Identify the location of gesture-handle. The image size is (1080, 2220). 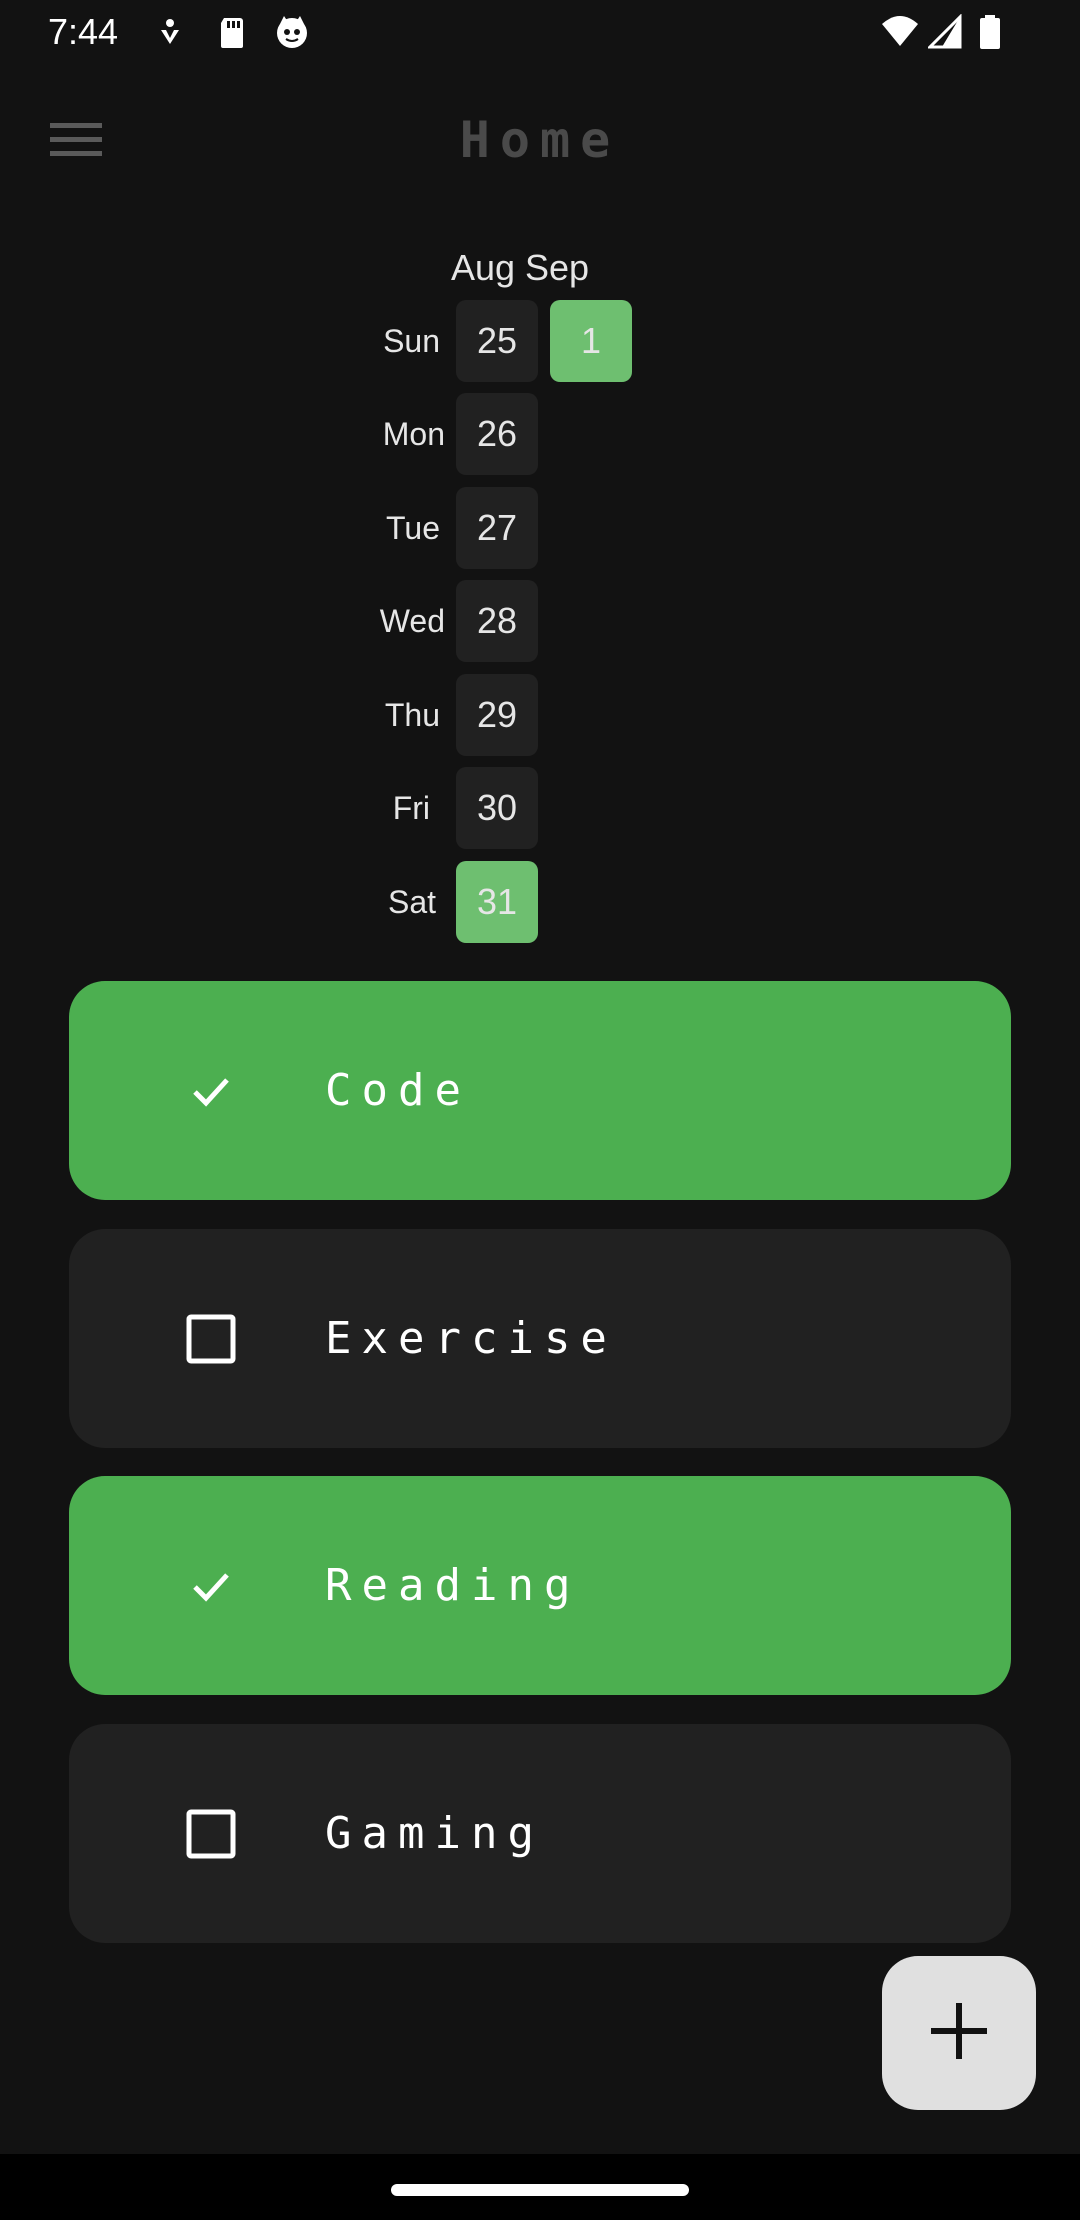
(540, 2190).